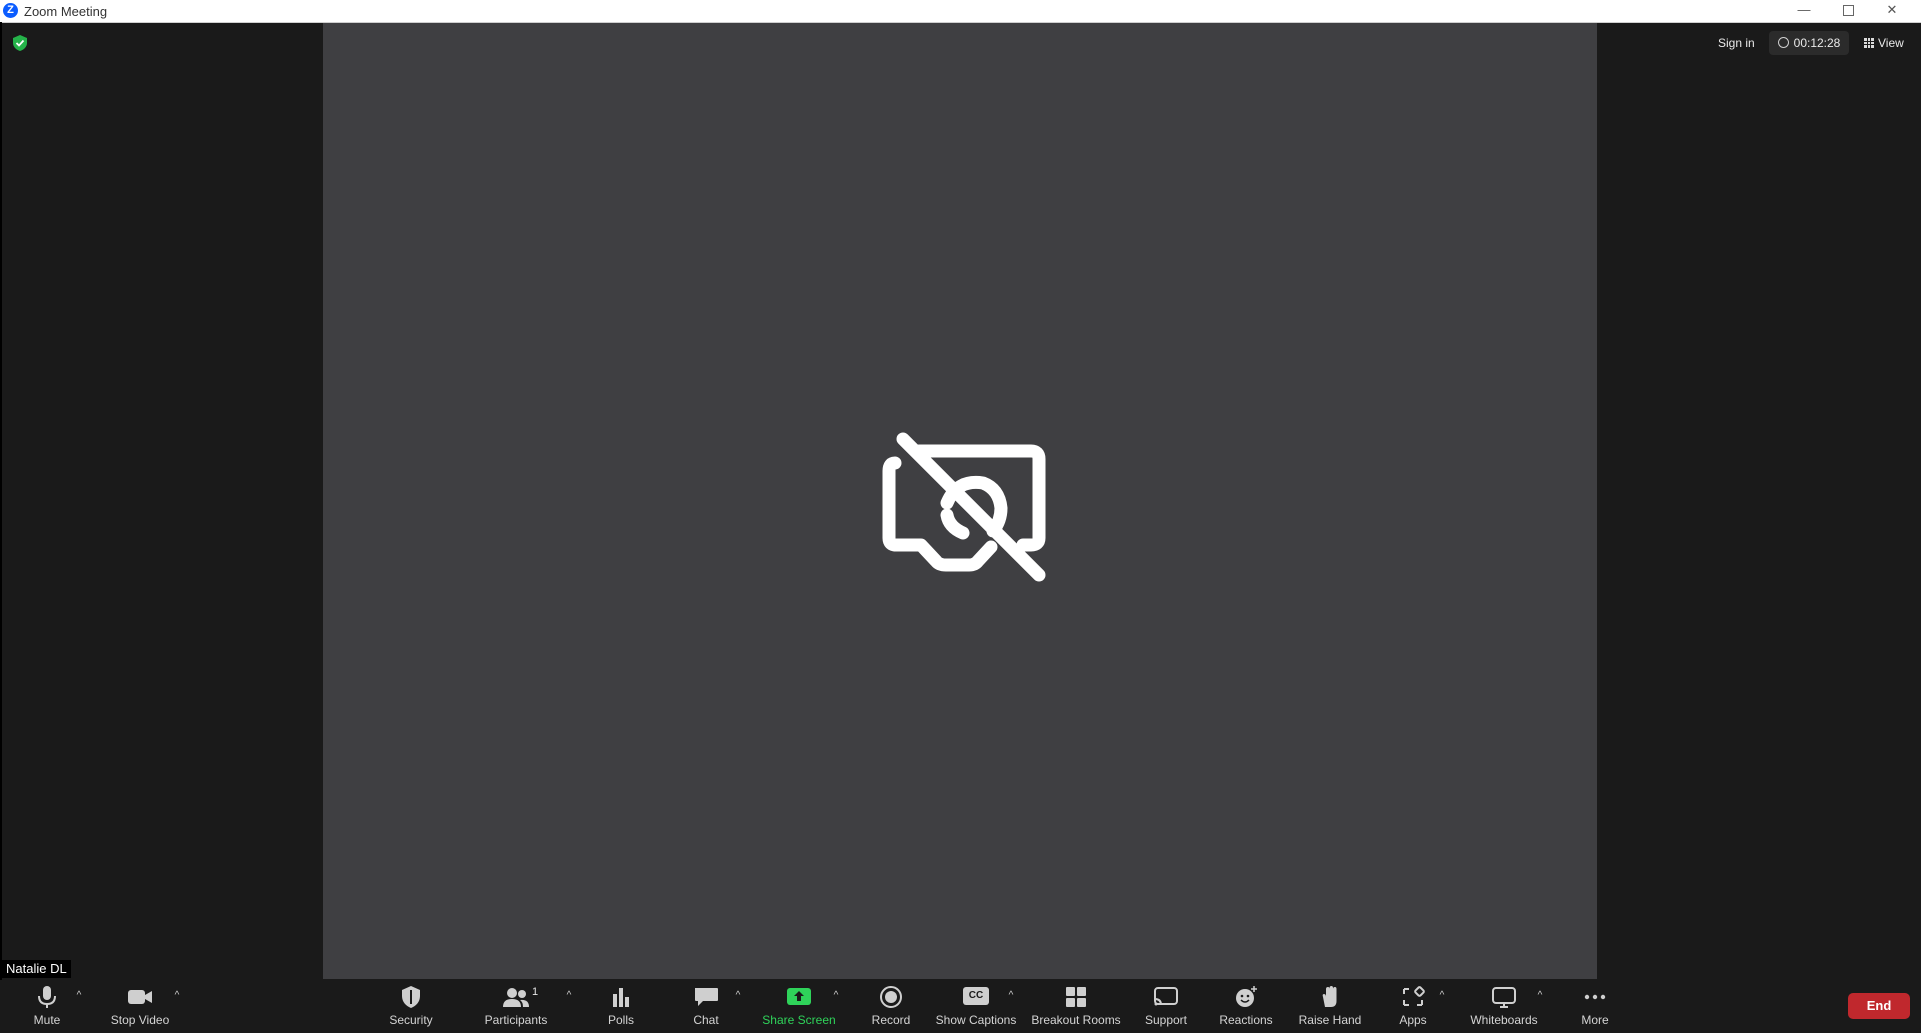  I want to click on chat-button: Chat, so click(706, 1006).